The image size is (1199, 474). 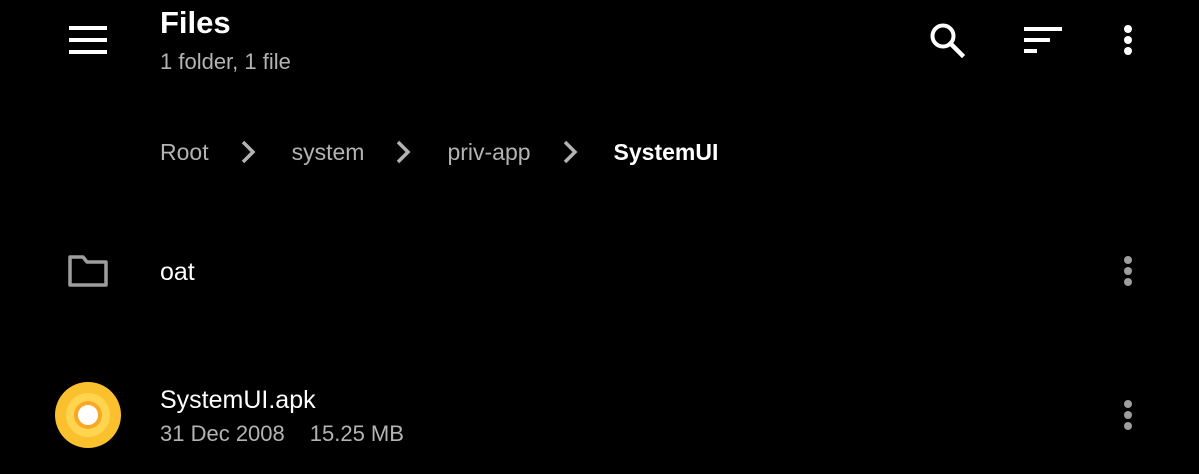 What do you see at coordinates (88, 415) in the screenshot?
I see `apk-icon` at bounding box center [88, 415].